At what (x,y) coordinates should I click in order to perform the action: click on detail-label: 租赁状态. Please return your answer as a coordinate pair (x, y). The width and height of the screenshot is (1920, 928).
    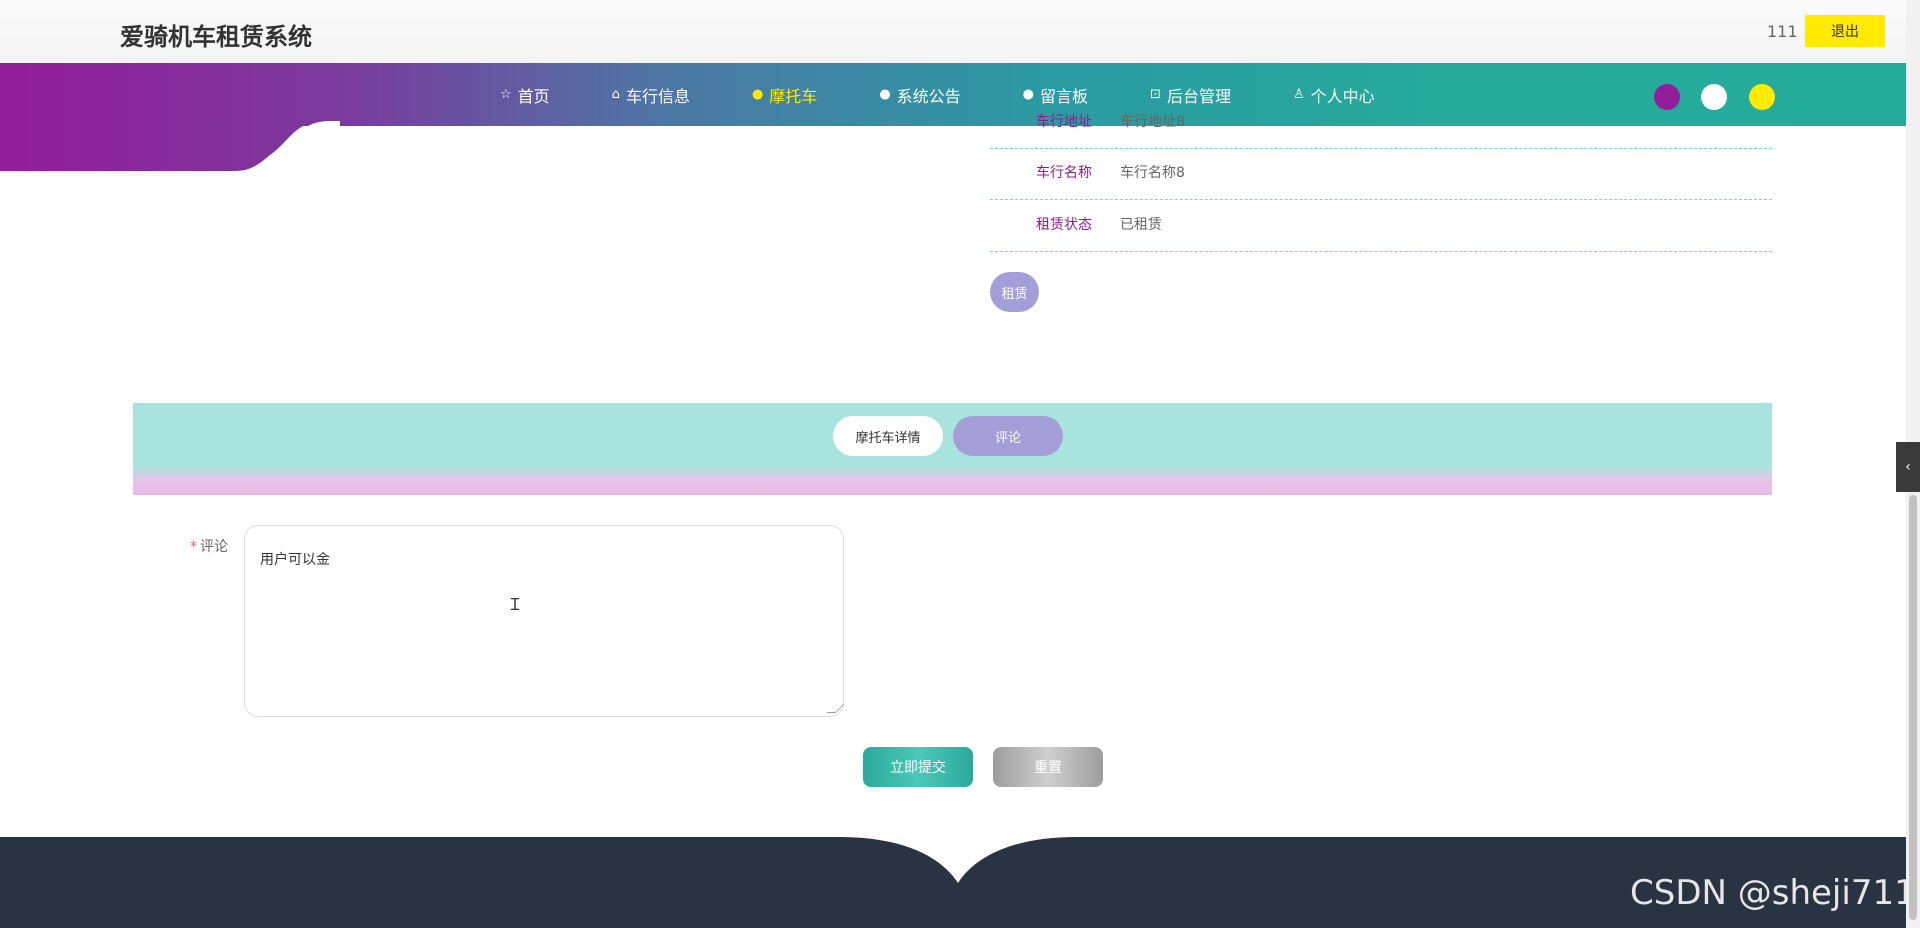
    Looking at the image, I should click on (1064, 225).